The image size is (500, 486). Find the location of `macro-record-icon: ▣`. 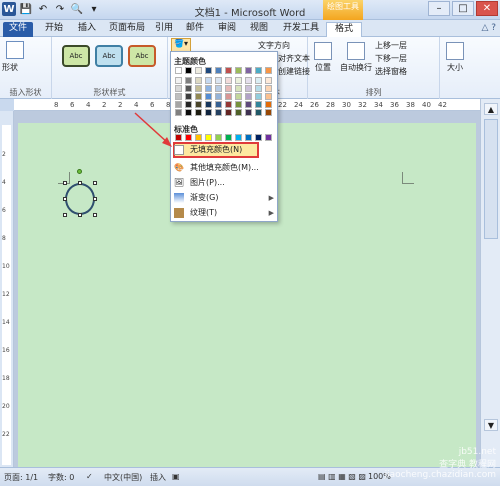

macro-record-icon: ▣ is located at coordinates (176, 476).